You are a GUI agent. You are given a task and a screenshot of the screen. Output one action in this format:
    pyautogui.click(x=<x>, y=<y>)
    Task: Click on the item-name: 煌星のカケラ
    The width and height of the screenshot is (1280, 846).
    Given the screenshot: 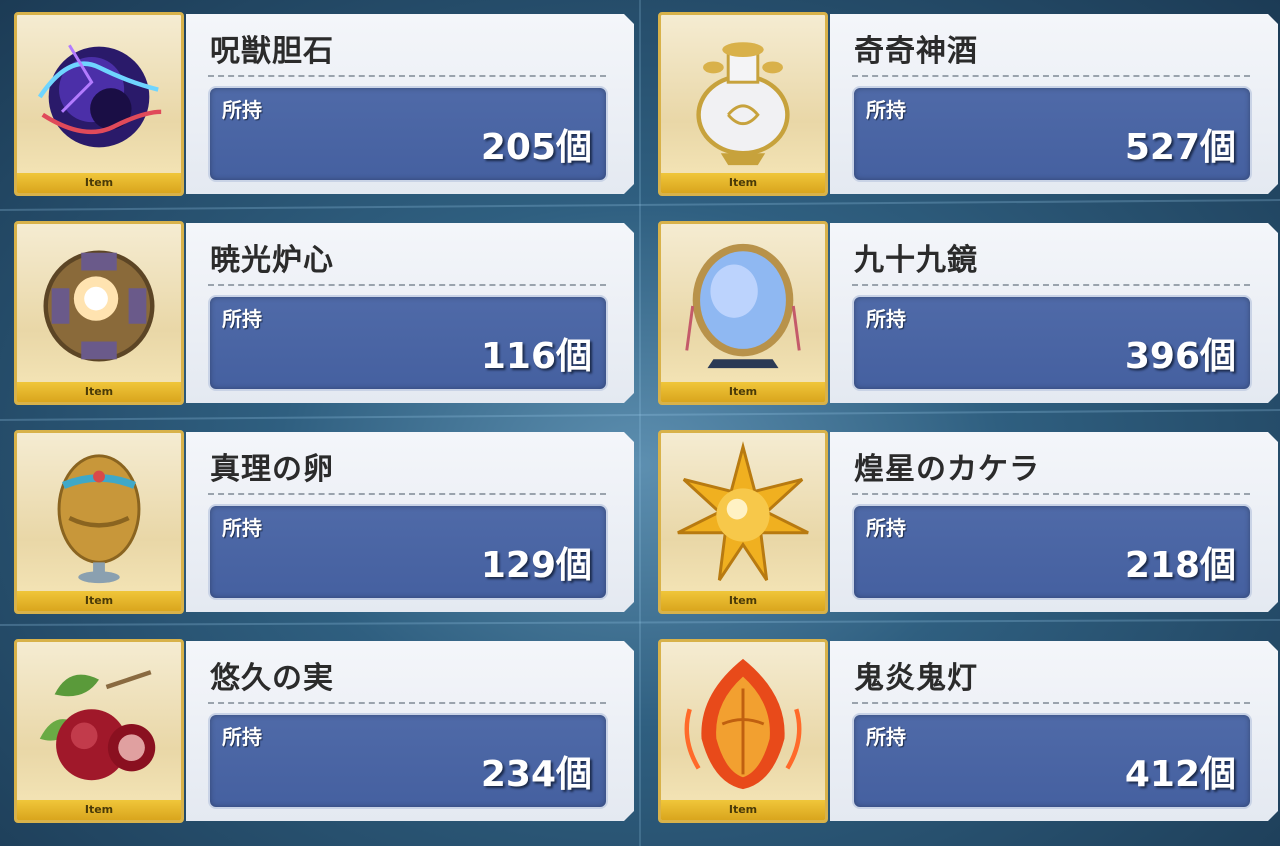 What is the action you would take?
    pyautogui.click(x=947, y=469)
    